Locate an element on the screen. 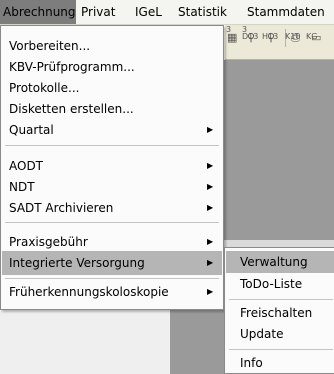 The image size is (334, 374). menu-statistik: Statistik is located at coordinates (202, 12).